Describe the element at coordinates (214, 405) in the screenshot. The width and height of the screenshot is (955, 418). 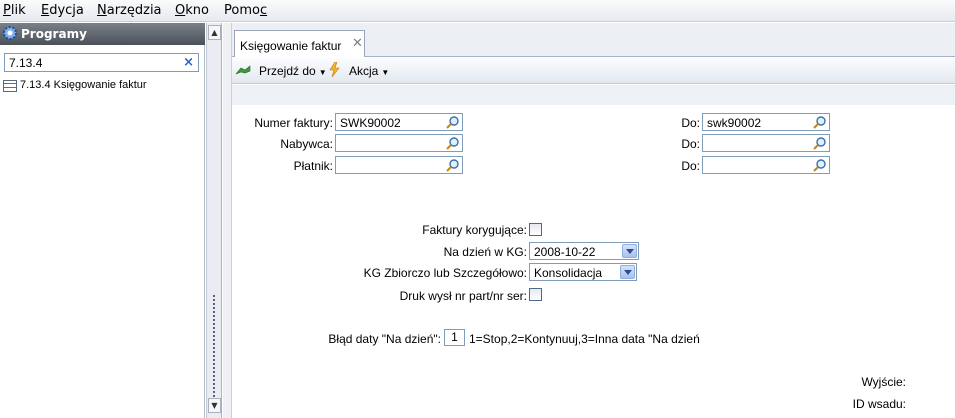
I see `scroll-down-arrow-icon: ▼` at that location.